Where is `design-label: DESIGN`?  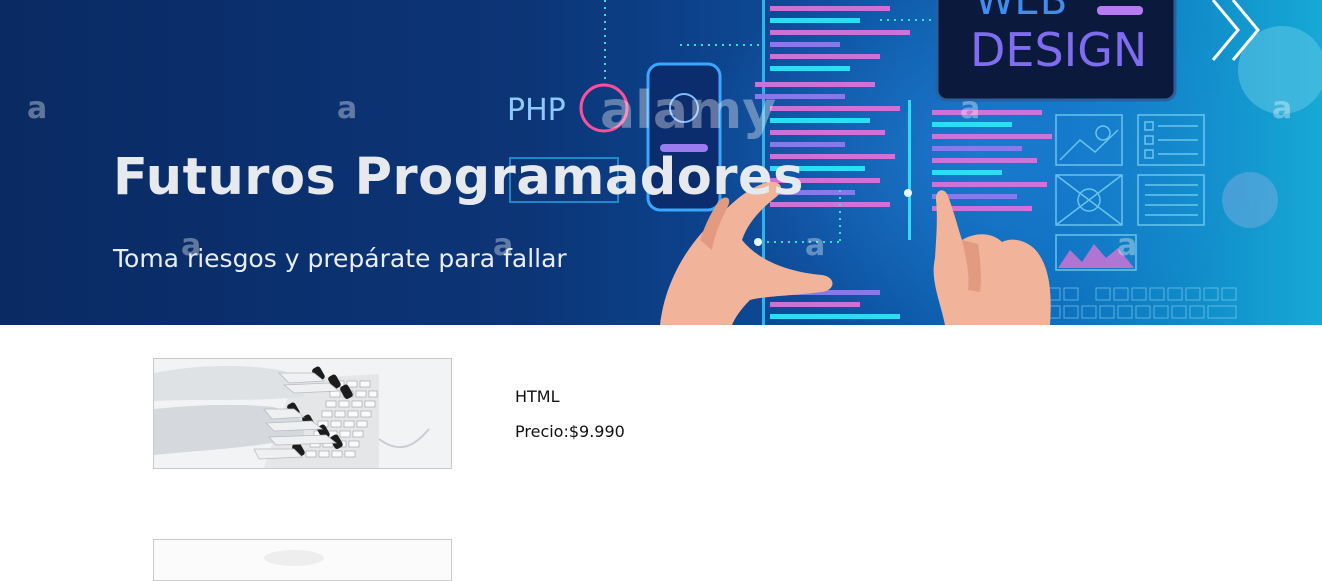
design-label: DESIGN is located at coordinates (1058, 50).